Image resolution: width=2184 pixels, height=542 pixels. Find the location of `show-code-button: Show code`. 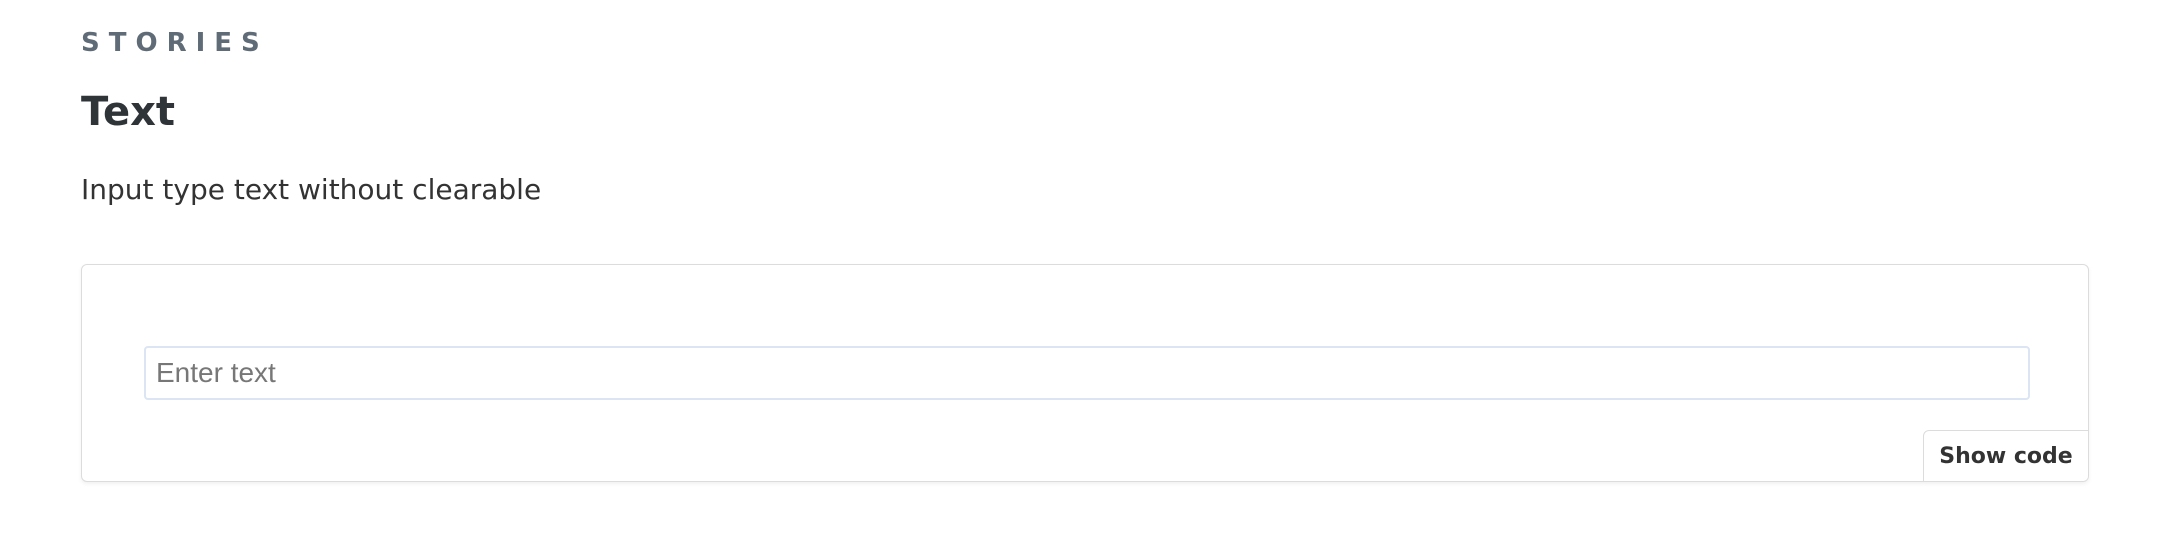

show-code-button: Show code is located at coordinates (2005, 455).